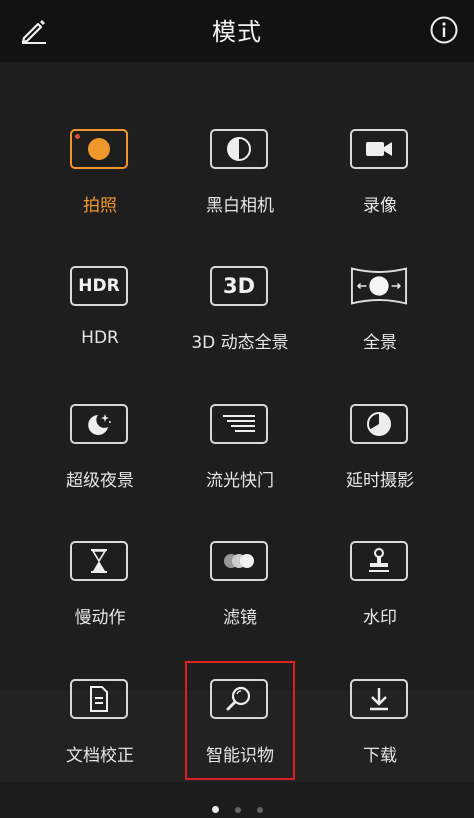  Describe the element at coordinates (239, 561) in the screenshot. I see `filter-circles-icon` at that location.